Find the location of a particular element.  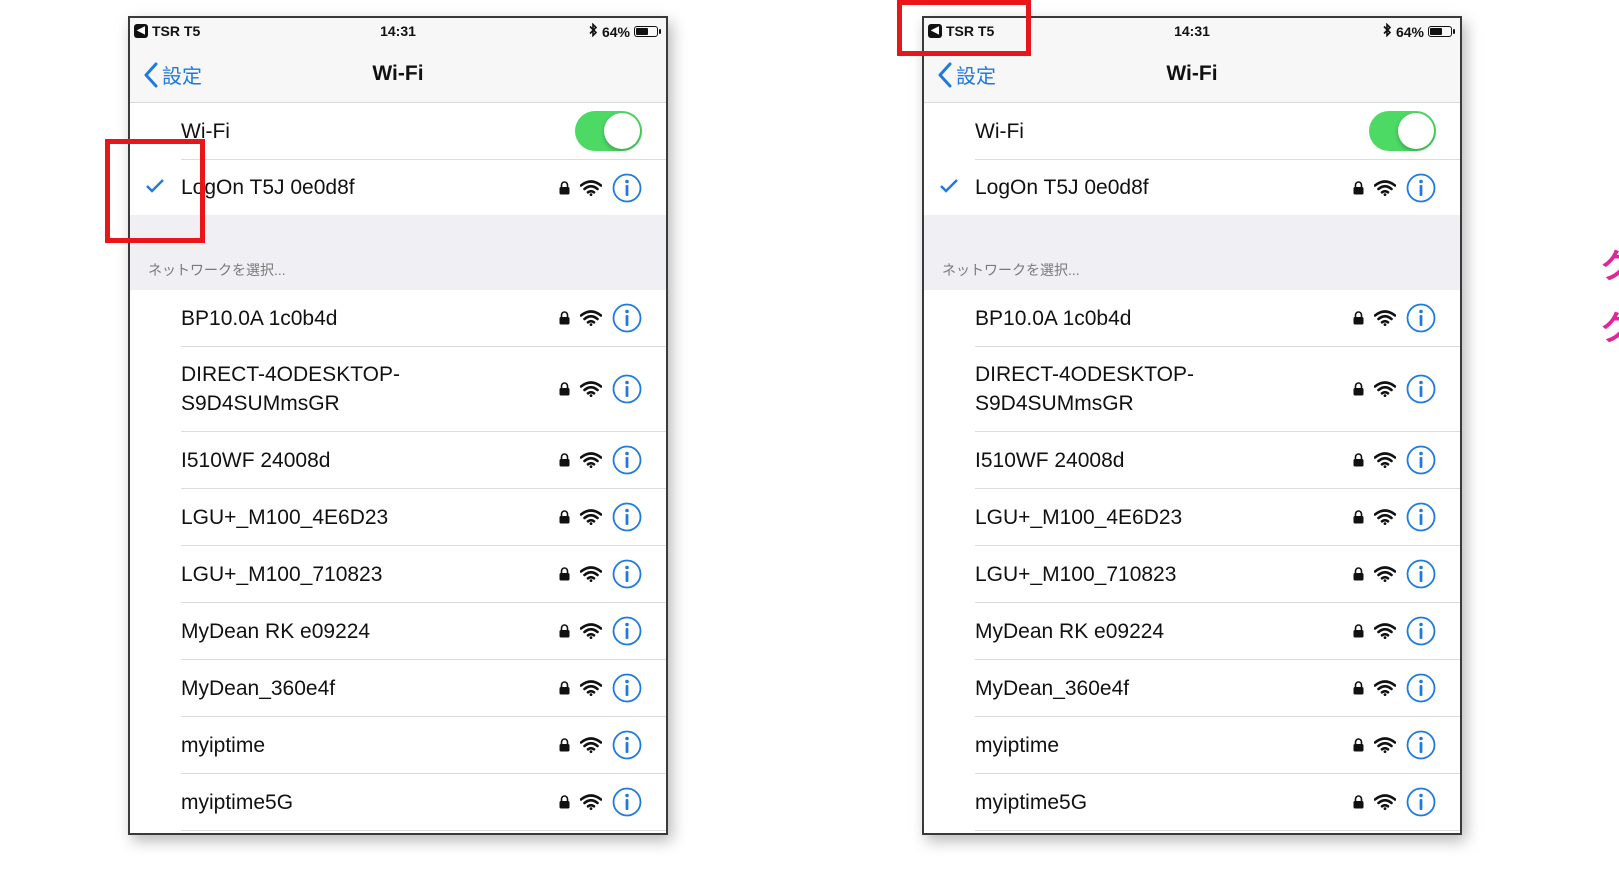

network-name: LGU+_M100_4E6D23 is located at coordinates (285, 517).